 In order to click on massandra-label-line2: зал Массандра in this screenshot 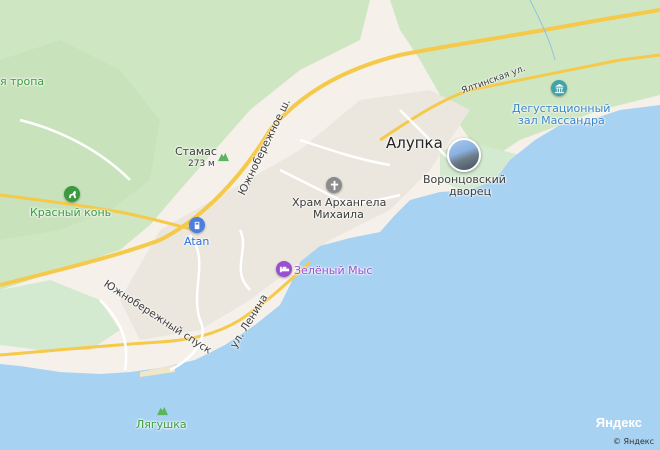, I will do `click(561, 120)`.